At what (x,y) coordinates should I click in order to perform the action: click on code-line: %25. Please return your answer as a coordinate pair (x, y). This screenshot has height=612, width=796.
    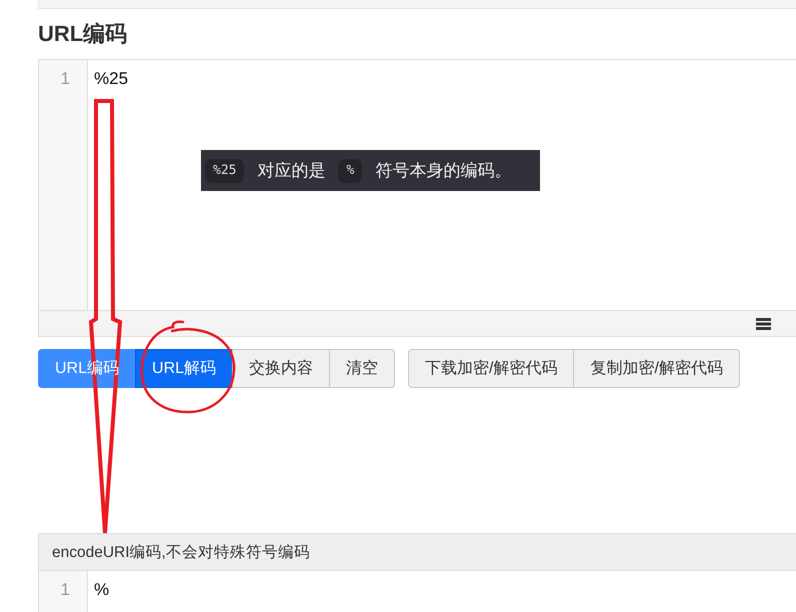
    Looking at the image, I should click on (111, 79).